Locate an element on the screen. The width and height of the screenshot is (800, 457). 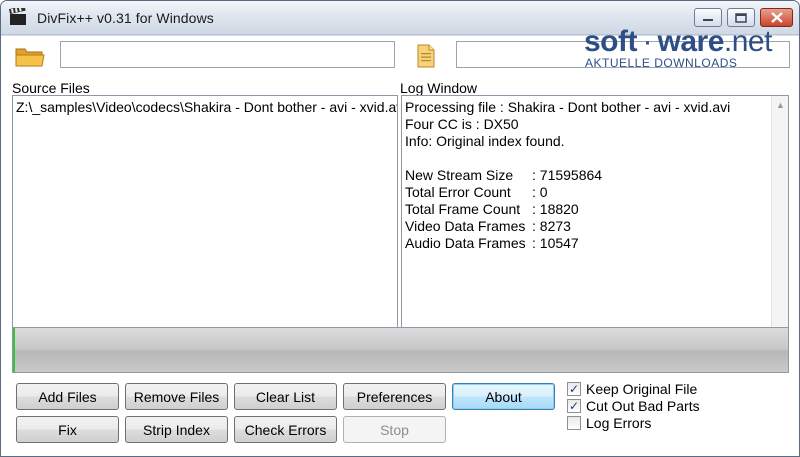
cut-out-bad-parts-label: Cut Out Bad Parts is located at coordinates (643, 405).